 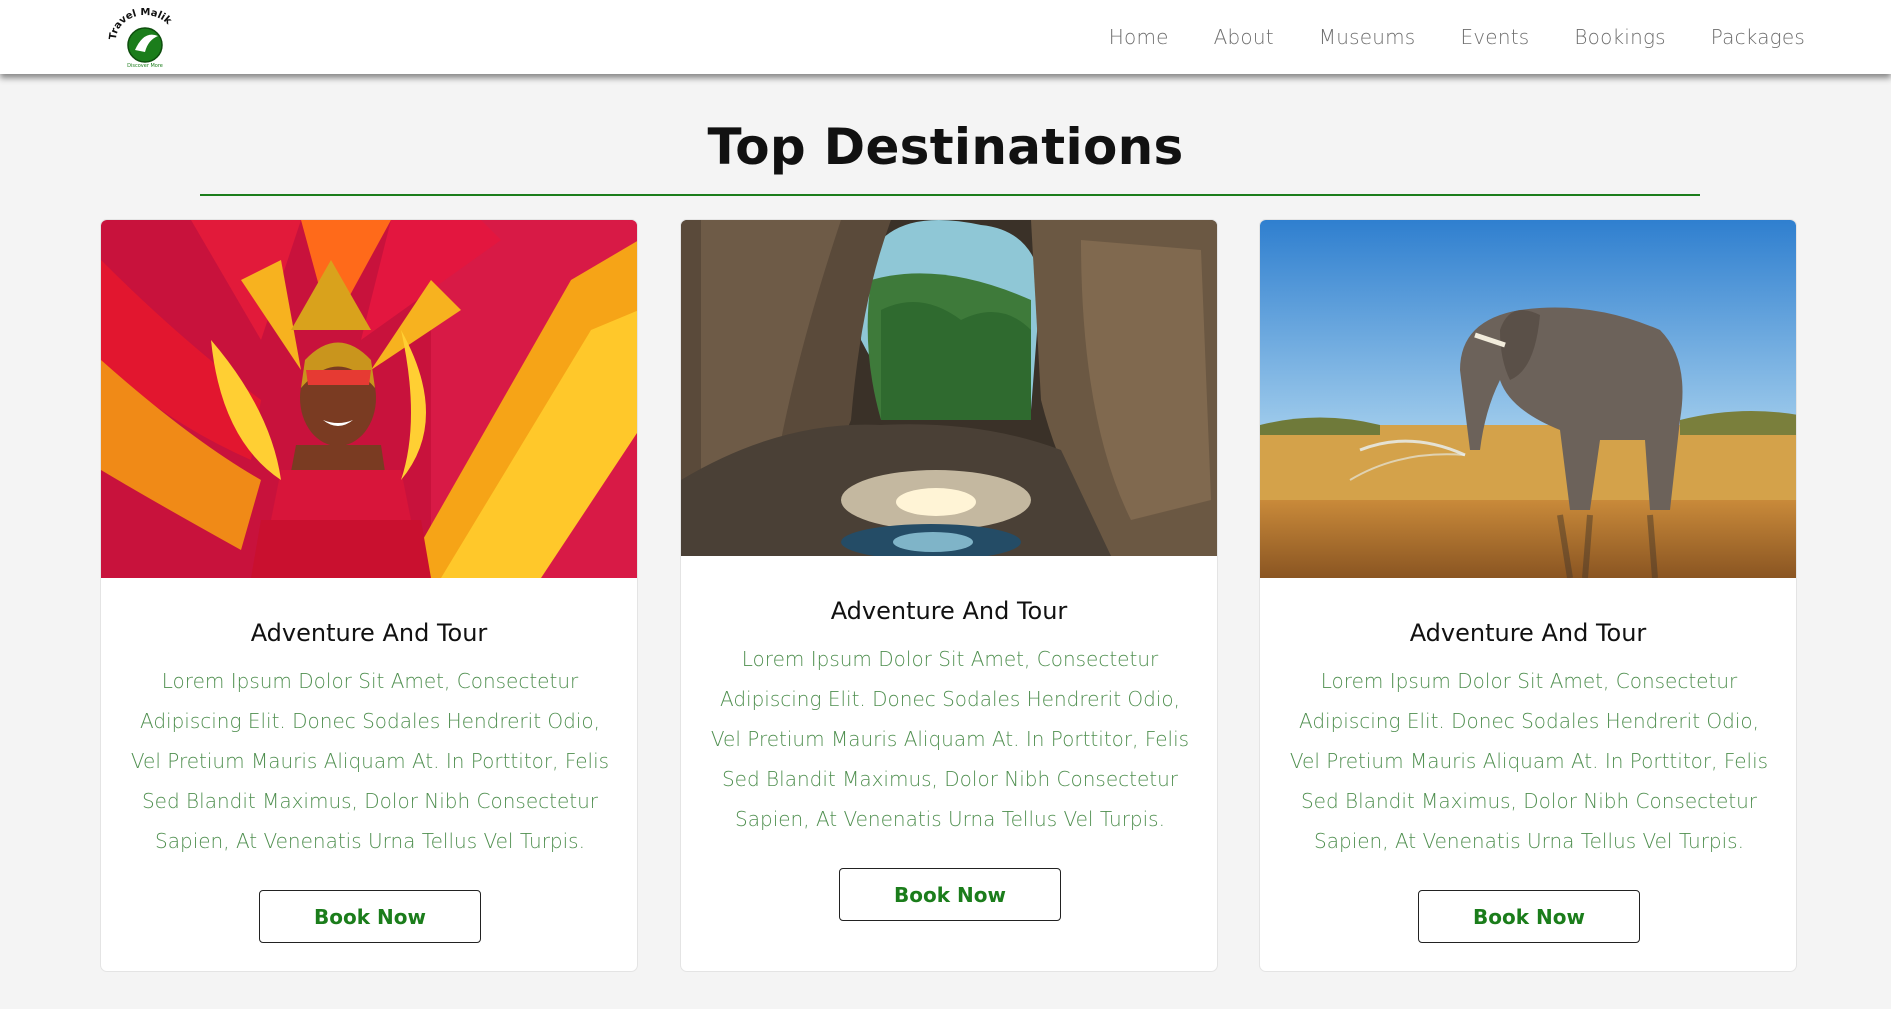 I want to click on nav-museums-link: Museums, so click(x=1367, y=37).